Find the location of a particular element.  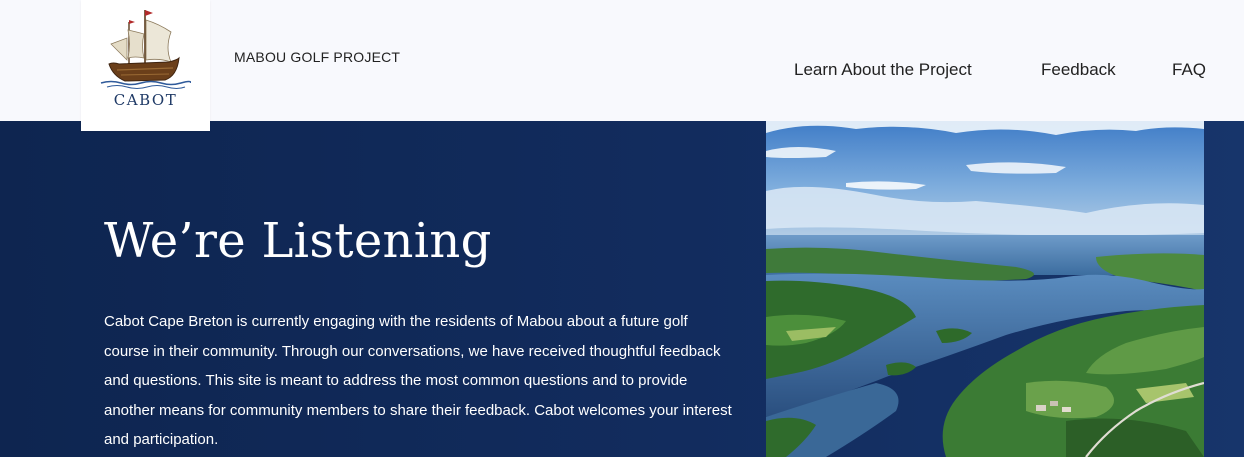

site-title: MABOU GOLF PROJECT is located at coordinates (317, 57).